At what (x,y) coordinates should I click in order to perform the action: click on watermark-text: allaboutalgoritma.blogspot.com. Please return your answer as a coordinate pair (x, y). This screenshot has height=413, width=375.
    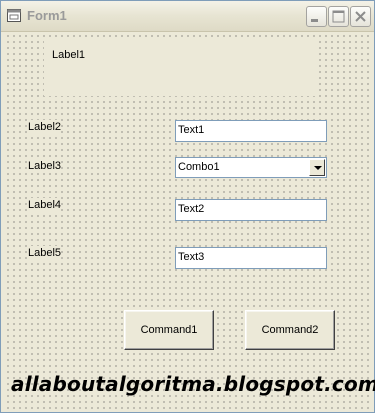
    Looking at the image, I should click on (193, 384).